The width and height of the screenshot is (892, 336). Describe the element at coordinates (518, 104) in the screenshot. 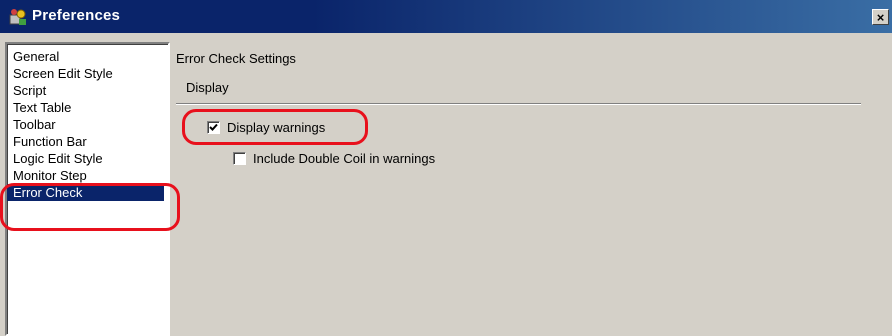

I see `section-divider` at that location.